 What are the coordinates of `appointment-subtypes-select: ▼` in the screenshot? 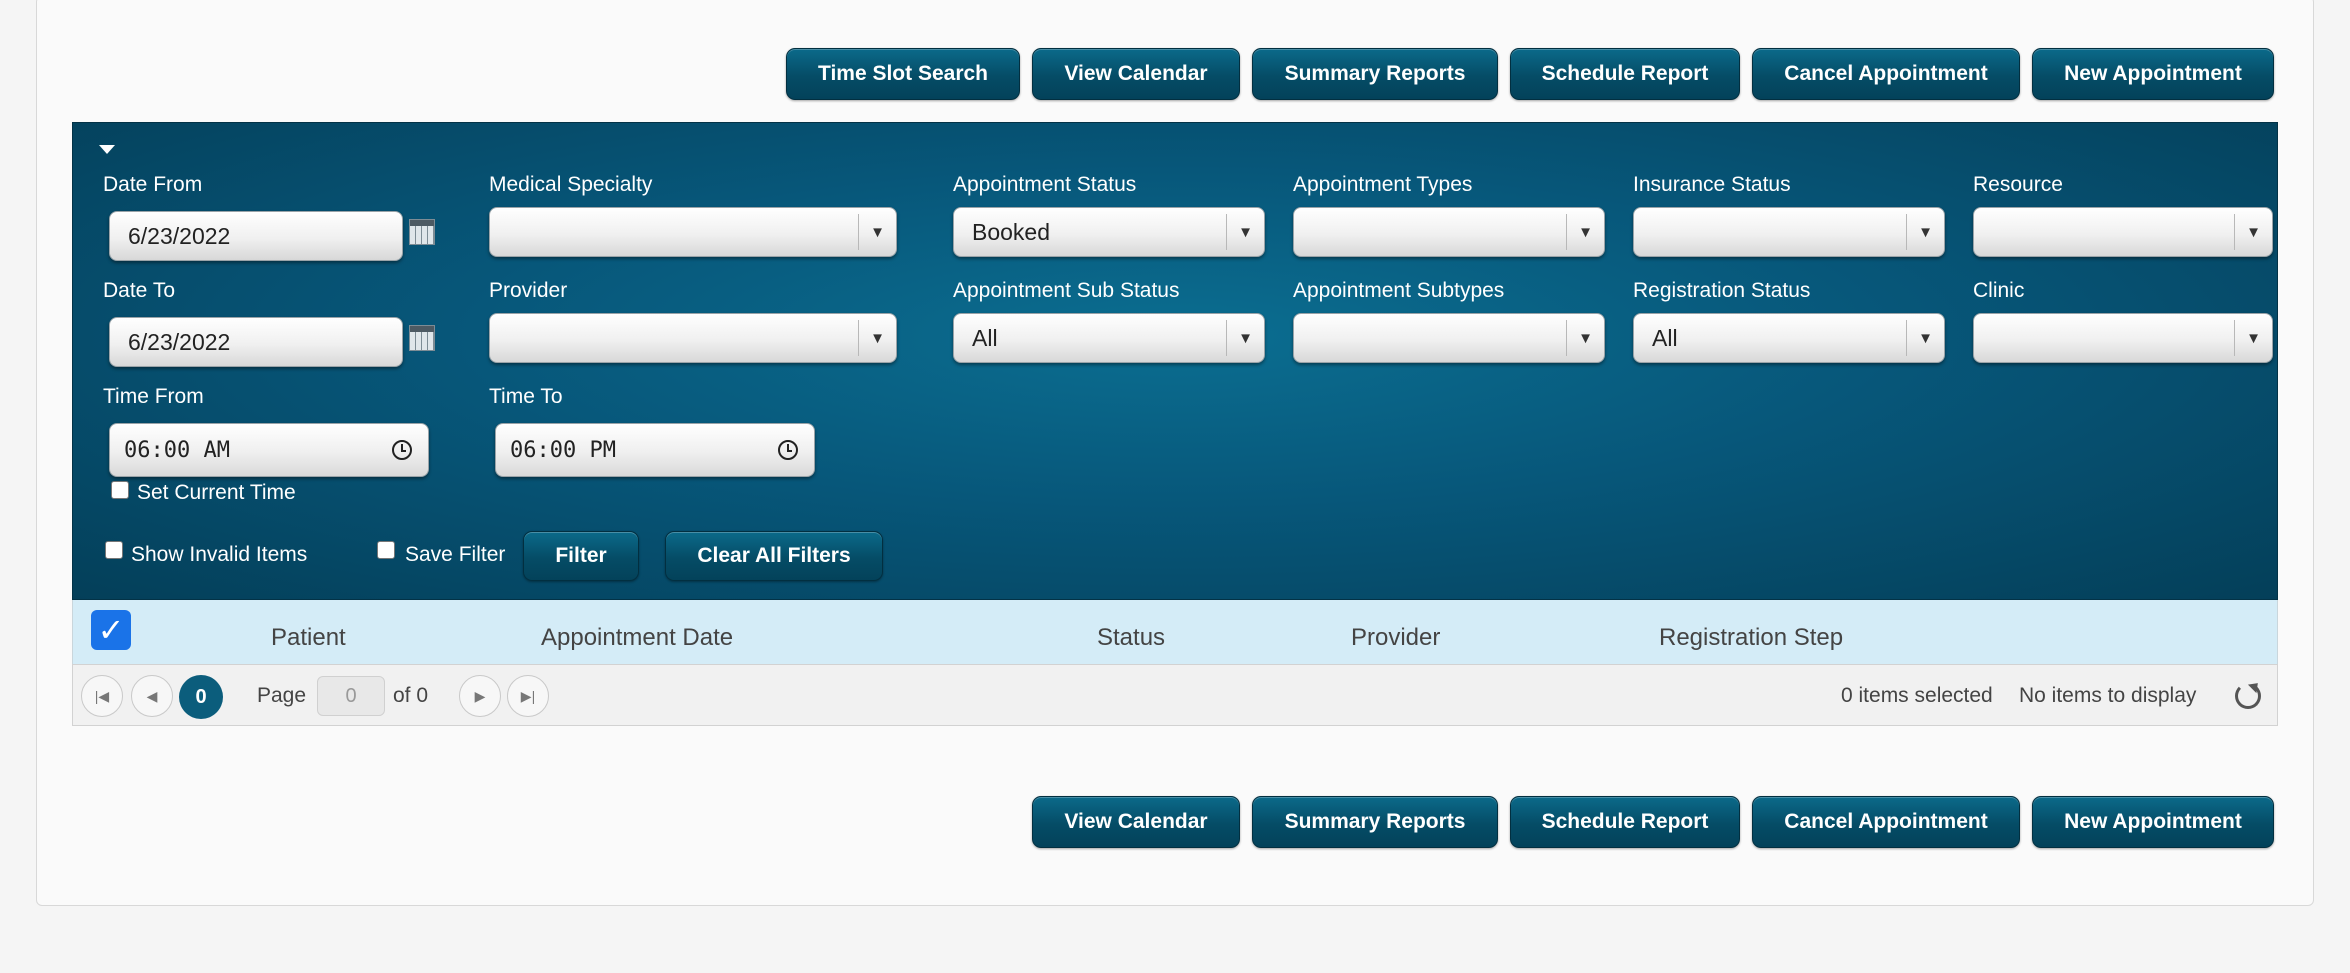 It's located at (1449, 338).